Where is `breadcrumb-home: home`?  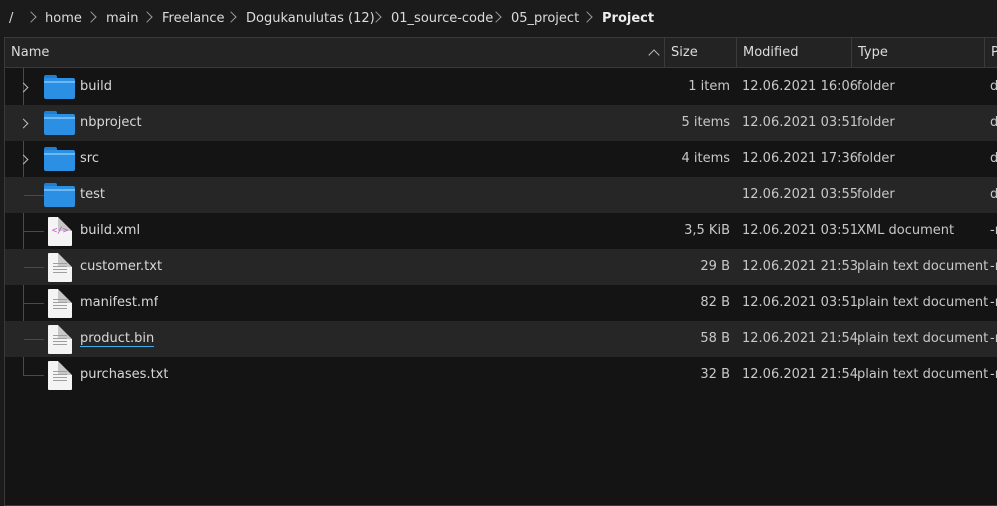 breadcrumb-home: home is located at coordinates (63, 19).